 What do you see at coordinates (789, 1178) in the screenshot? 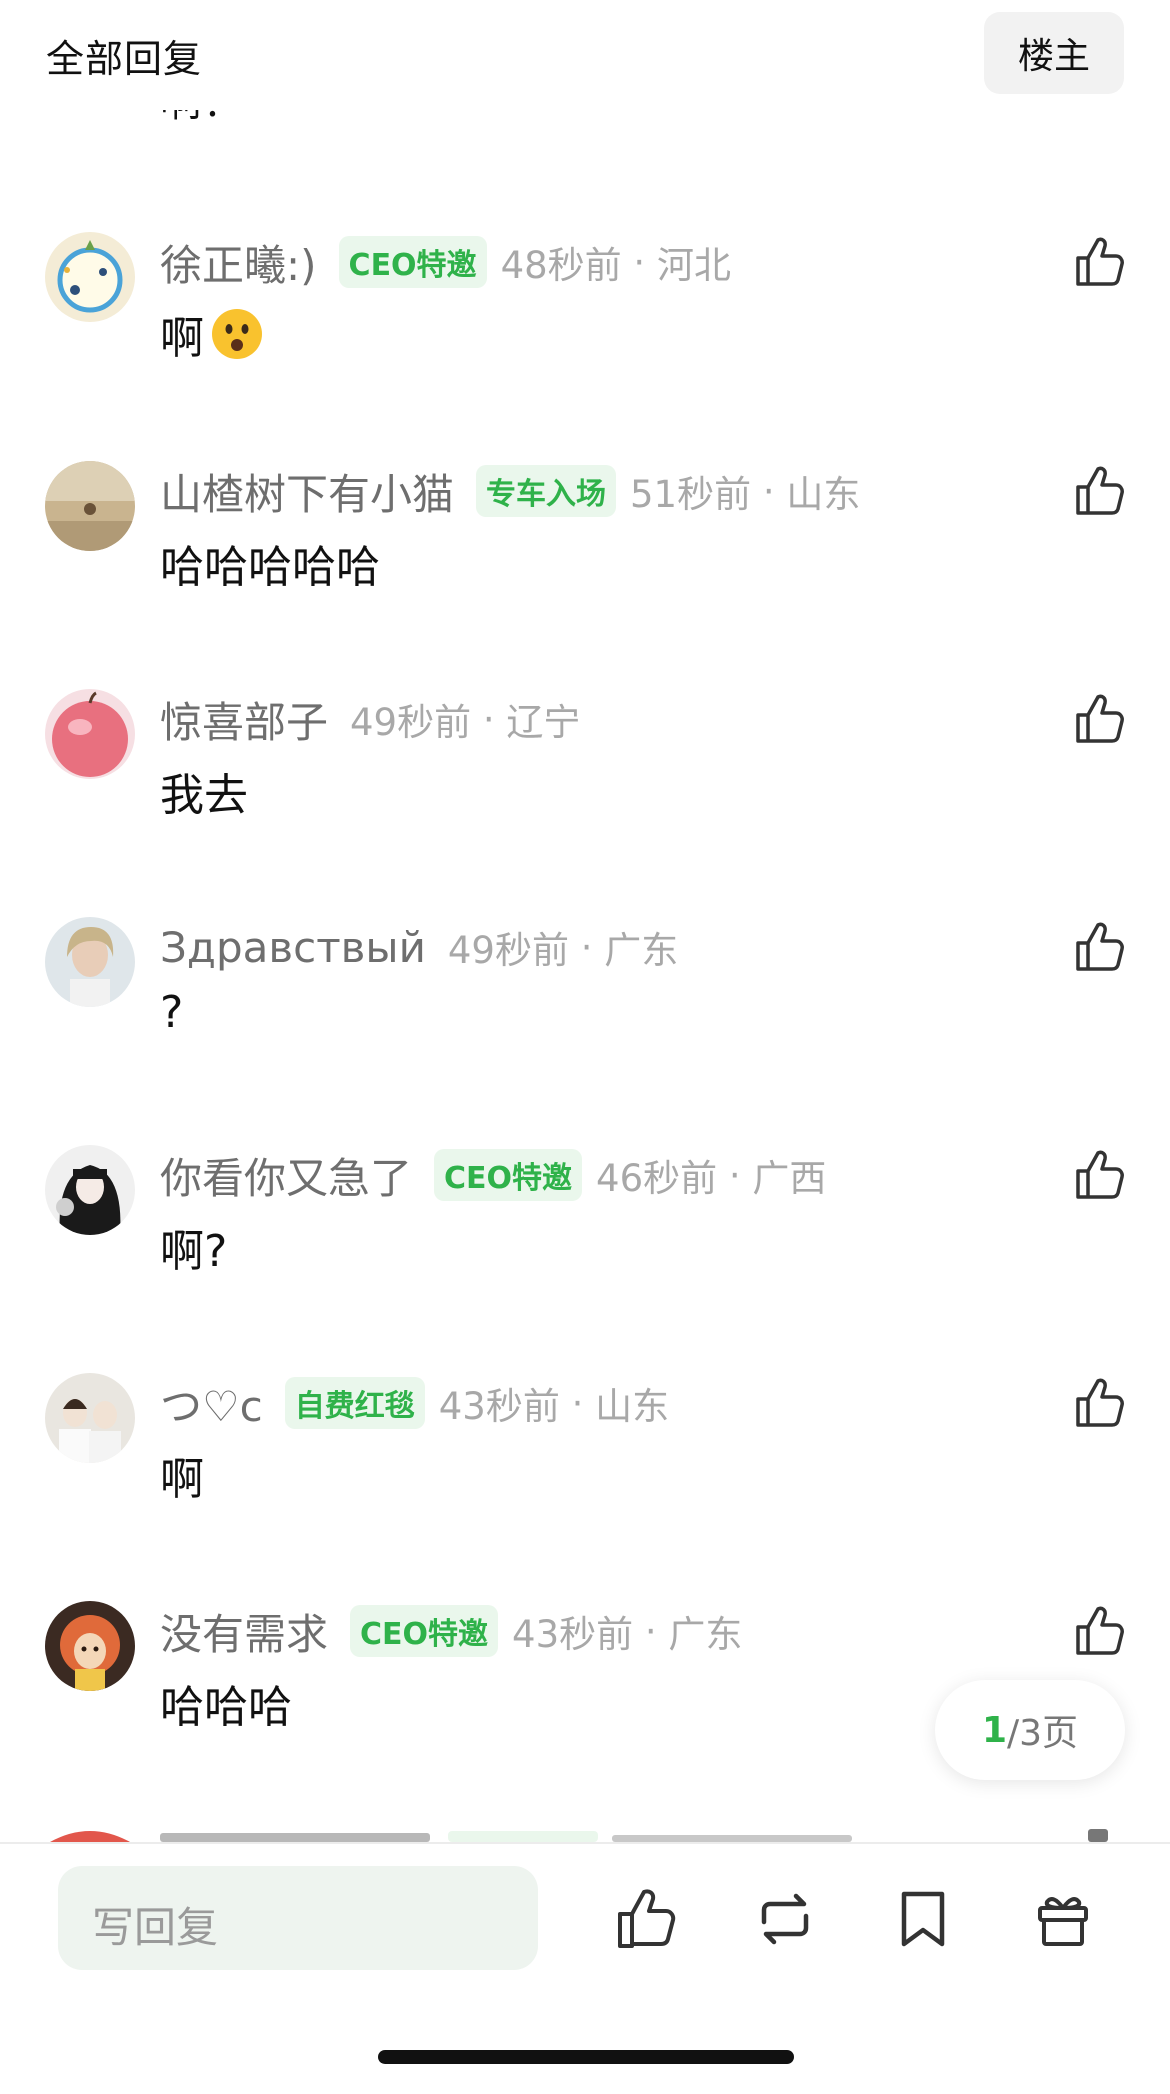
I see `comment-location: 广西` at bounding box center [789, 1178].